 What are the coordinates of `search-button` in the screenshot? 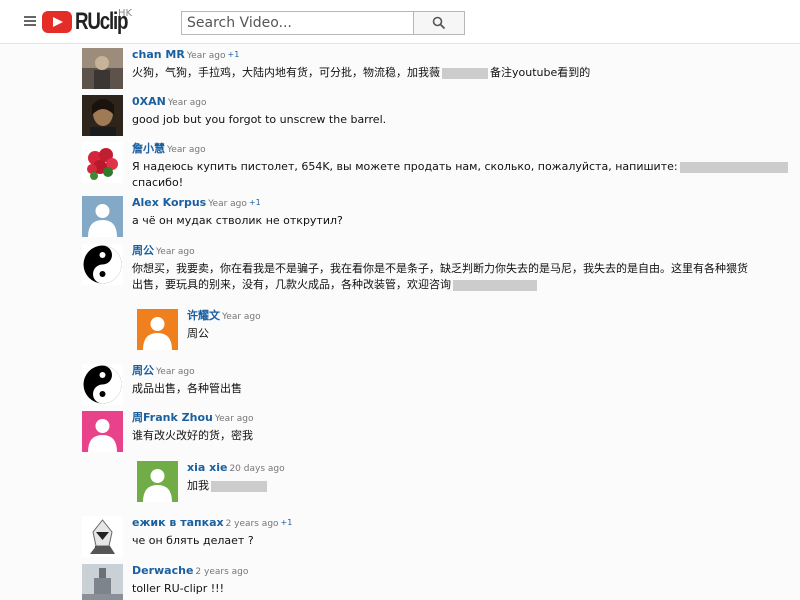 It's located at (439, 23).